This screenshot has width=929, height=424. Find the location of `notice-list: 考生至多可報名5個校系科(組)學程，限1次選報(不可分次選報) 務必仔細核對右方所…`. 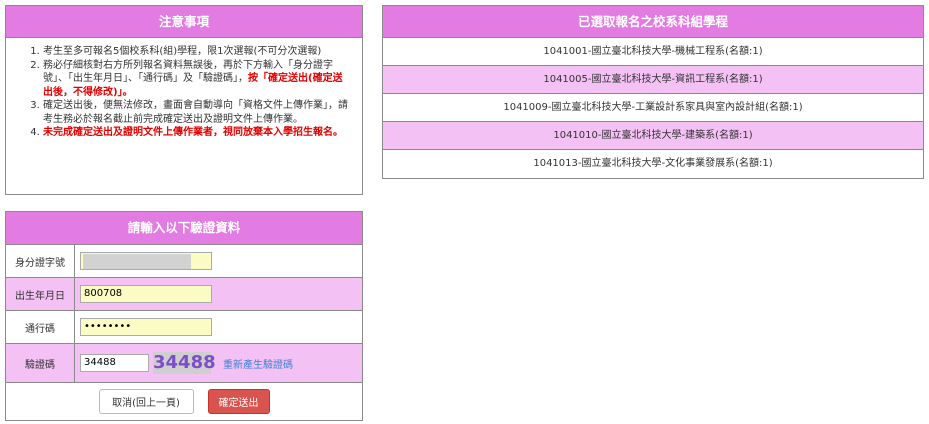

notice-list: 考生至多可報名5個校系科(組)學程，限1次選報(不可分次選報) 務必仔細核對右方所… is located at coordinates (184, 89).